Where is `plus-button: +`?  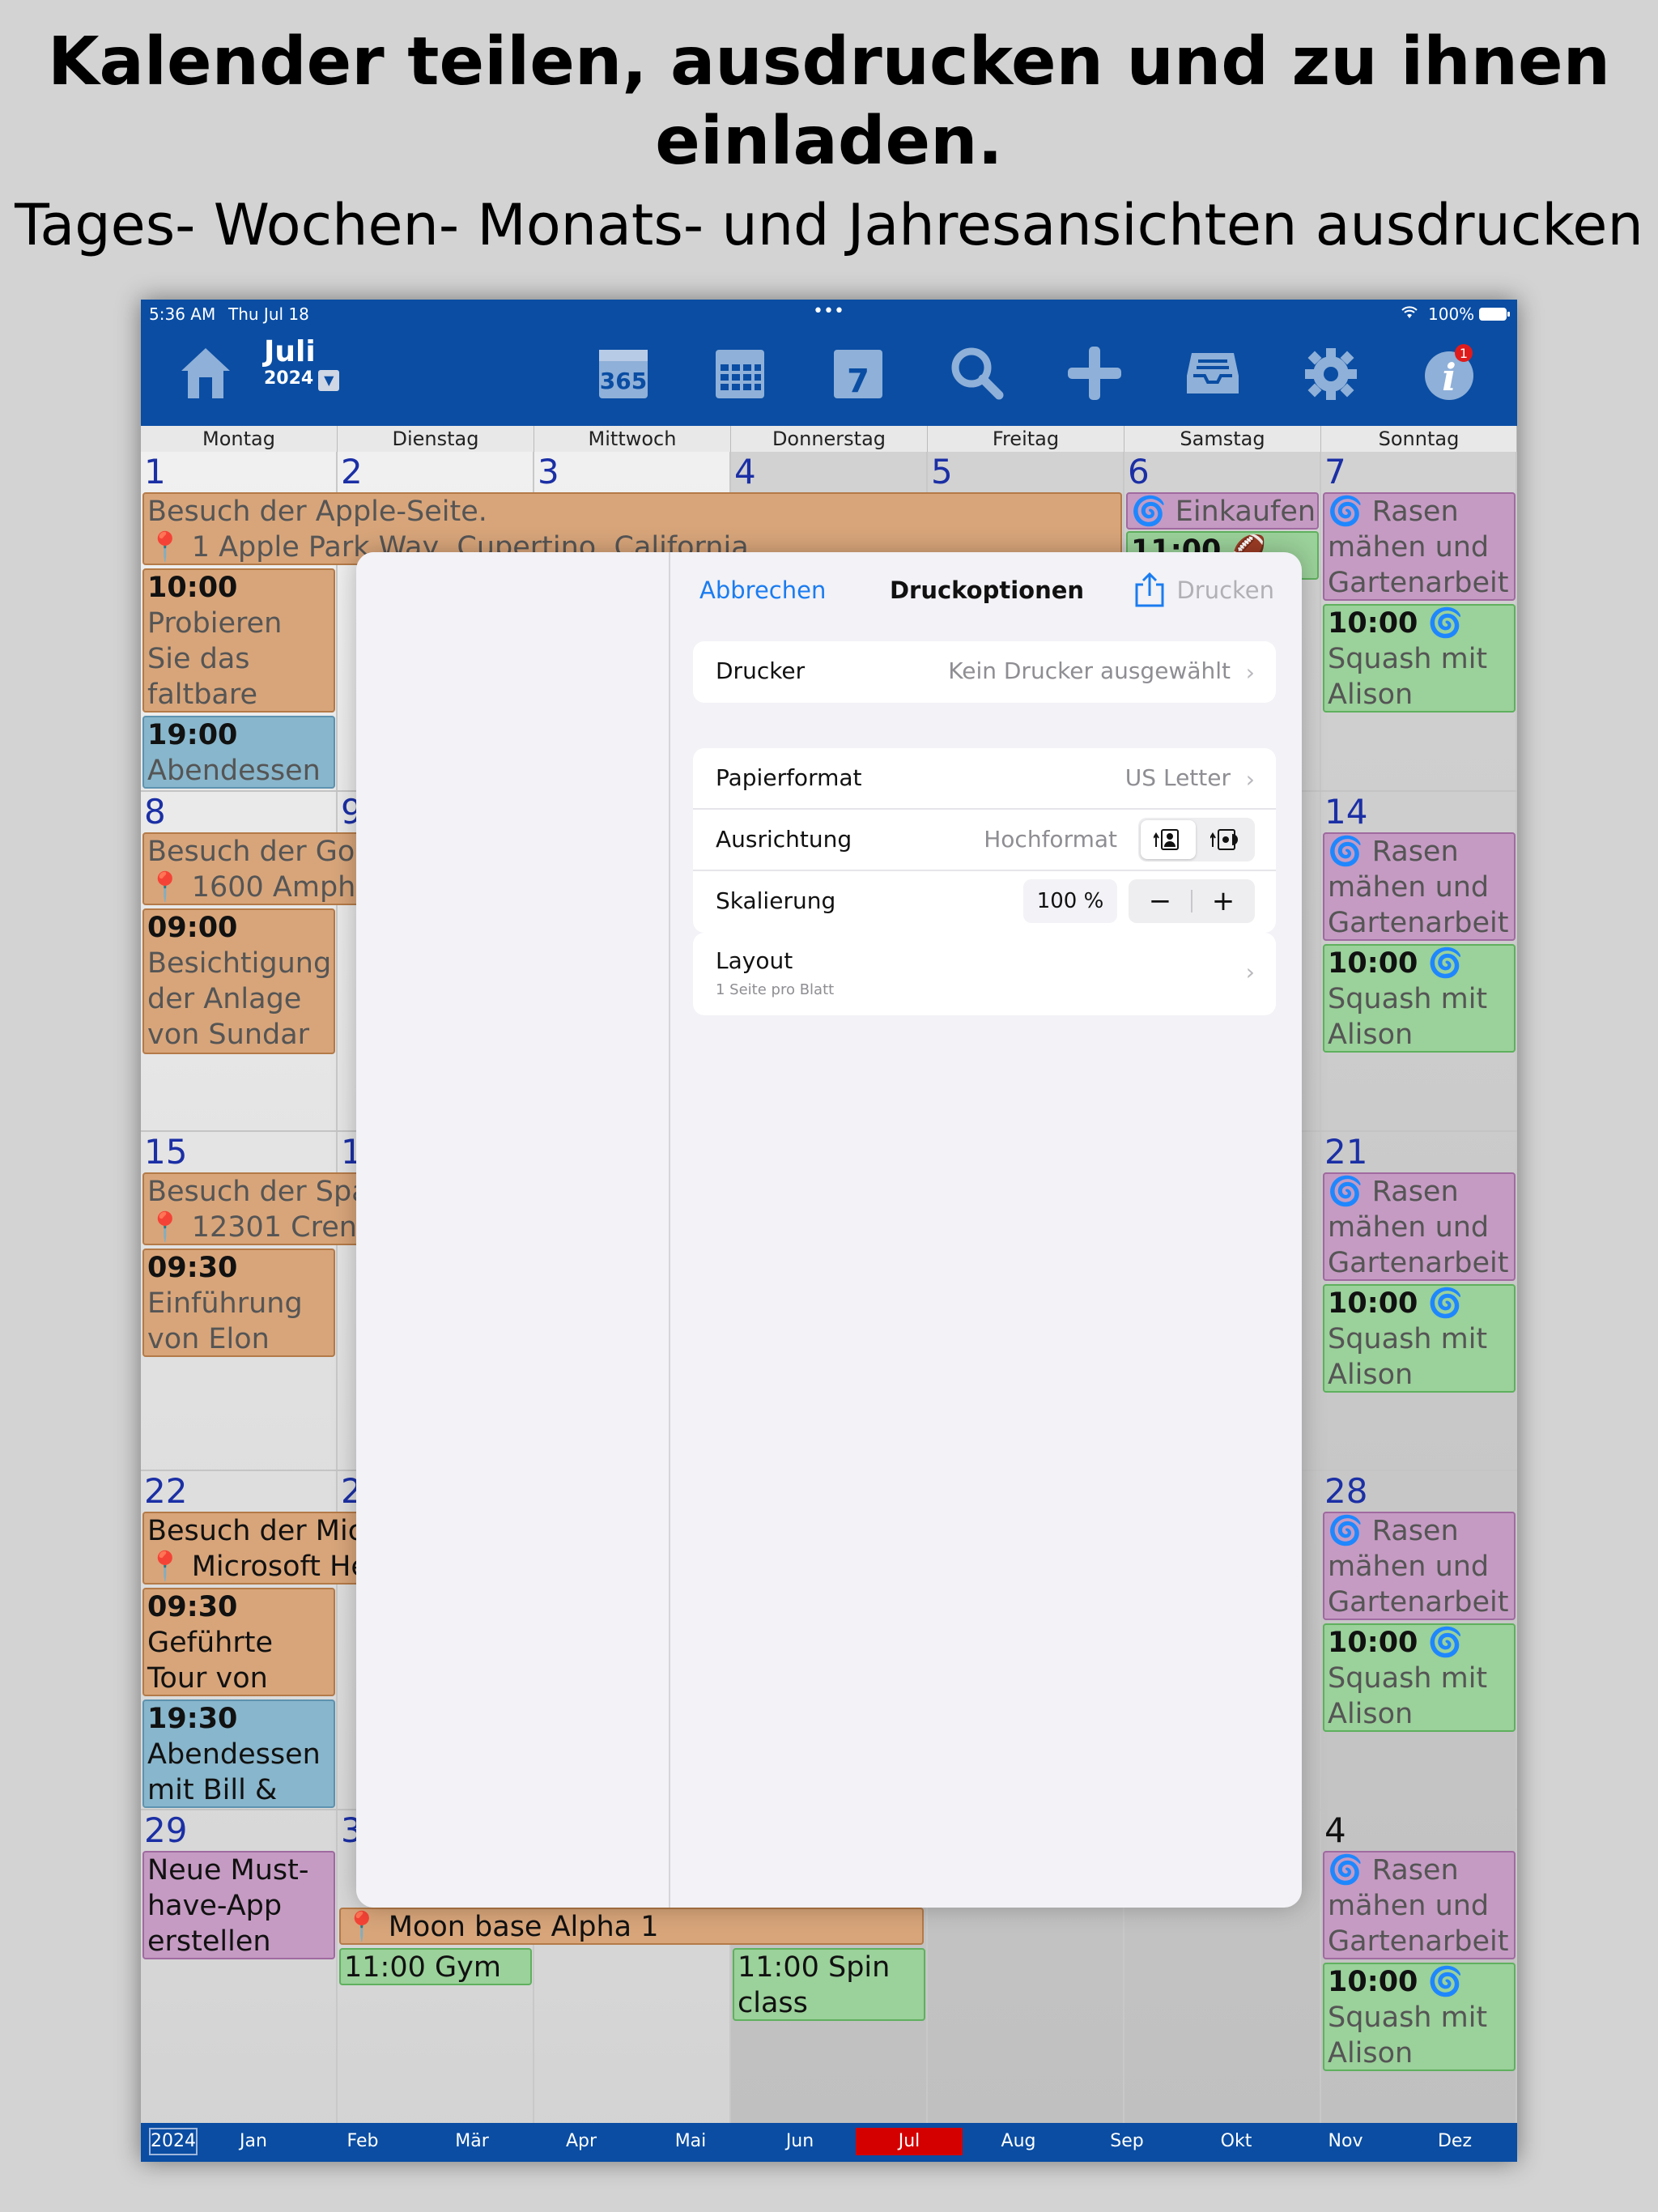
plus-button: + is located at coordinates (1223, 901).